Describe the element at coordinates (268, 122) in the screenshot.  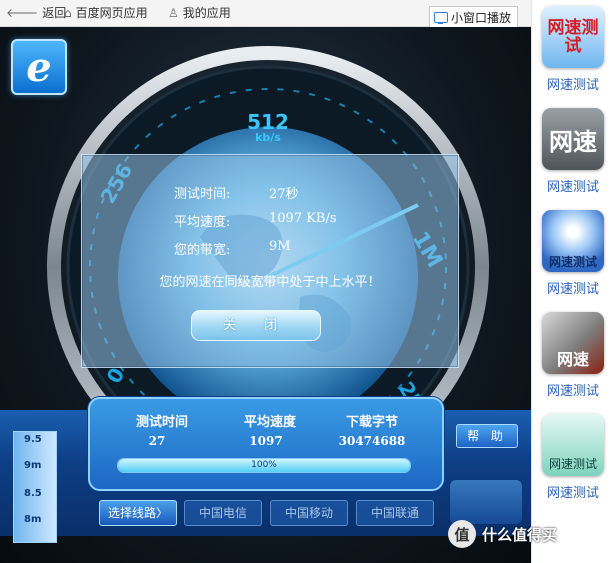
I see `speed-value: 512` at that location.